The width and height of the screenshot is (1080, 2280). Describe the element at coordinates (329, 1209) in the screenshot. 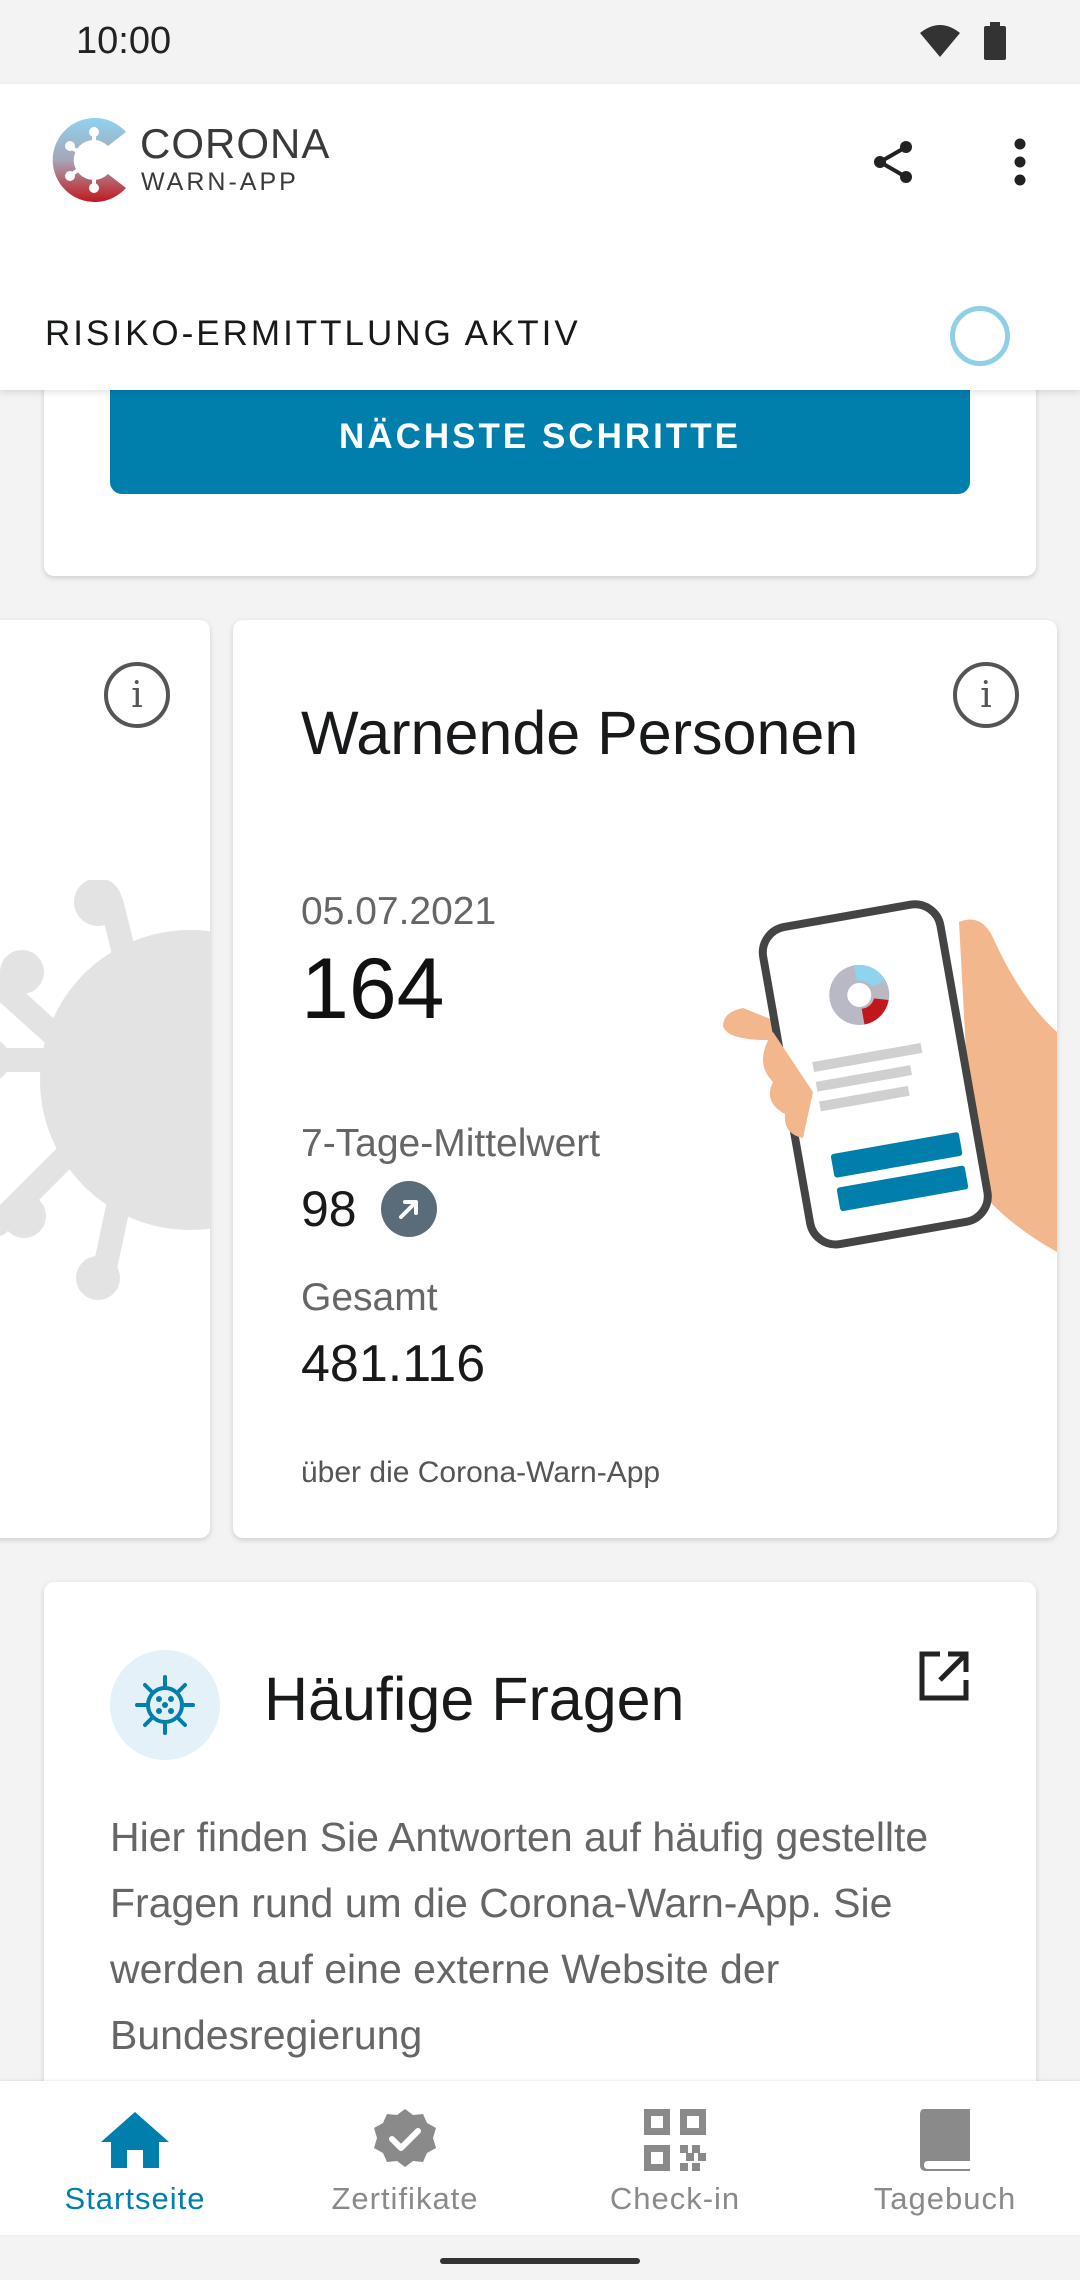

I see `seven-day-average-value: 98` at that location.